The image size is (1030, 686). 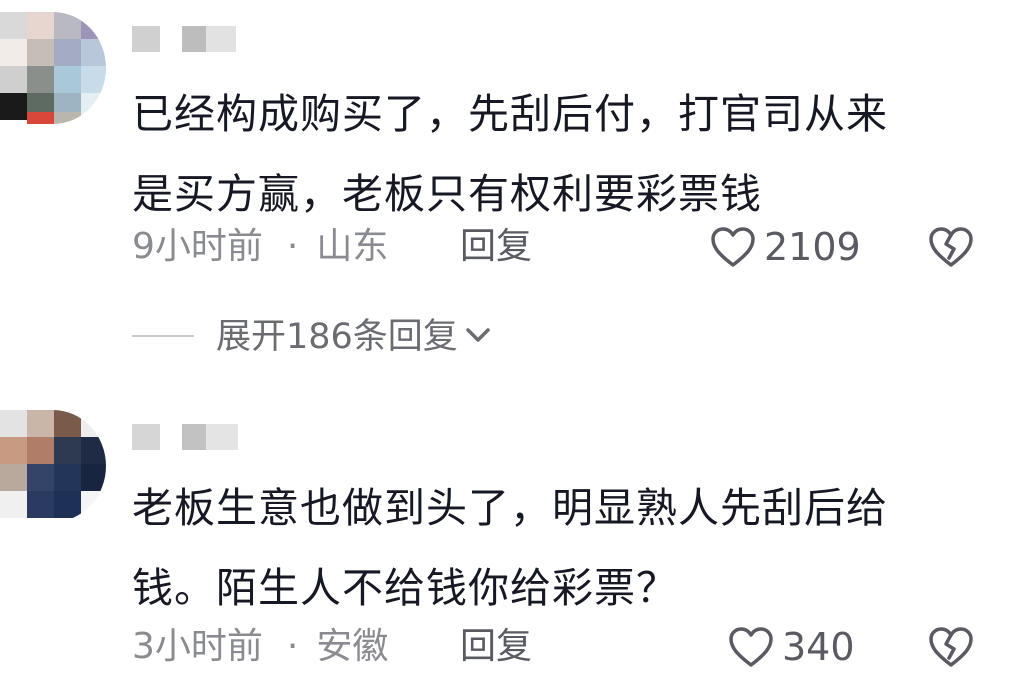 I want to click on comment-location: 山东, so click(x=352, y=246).